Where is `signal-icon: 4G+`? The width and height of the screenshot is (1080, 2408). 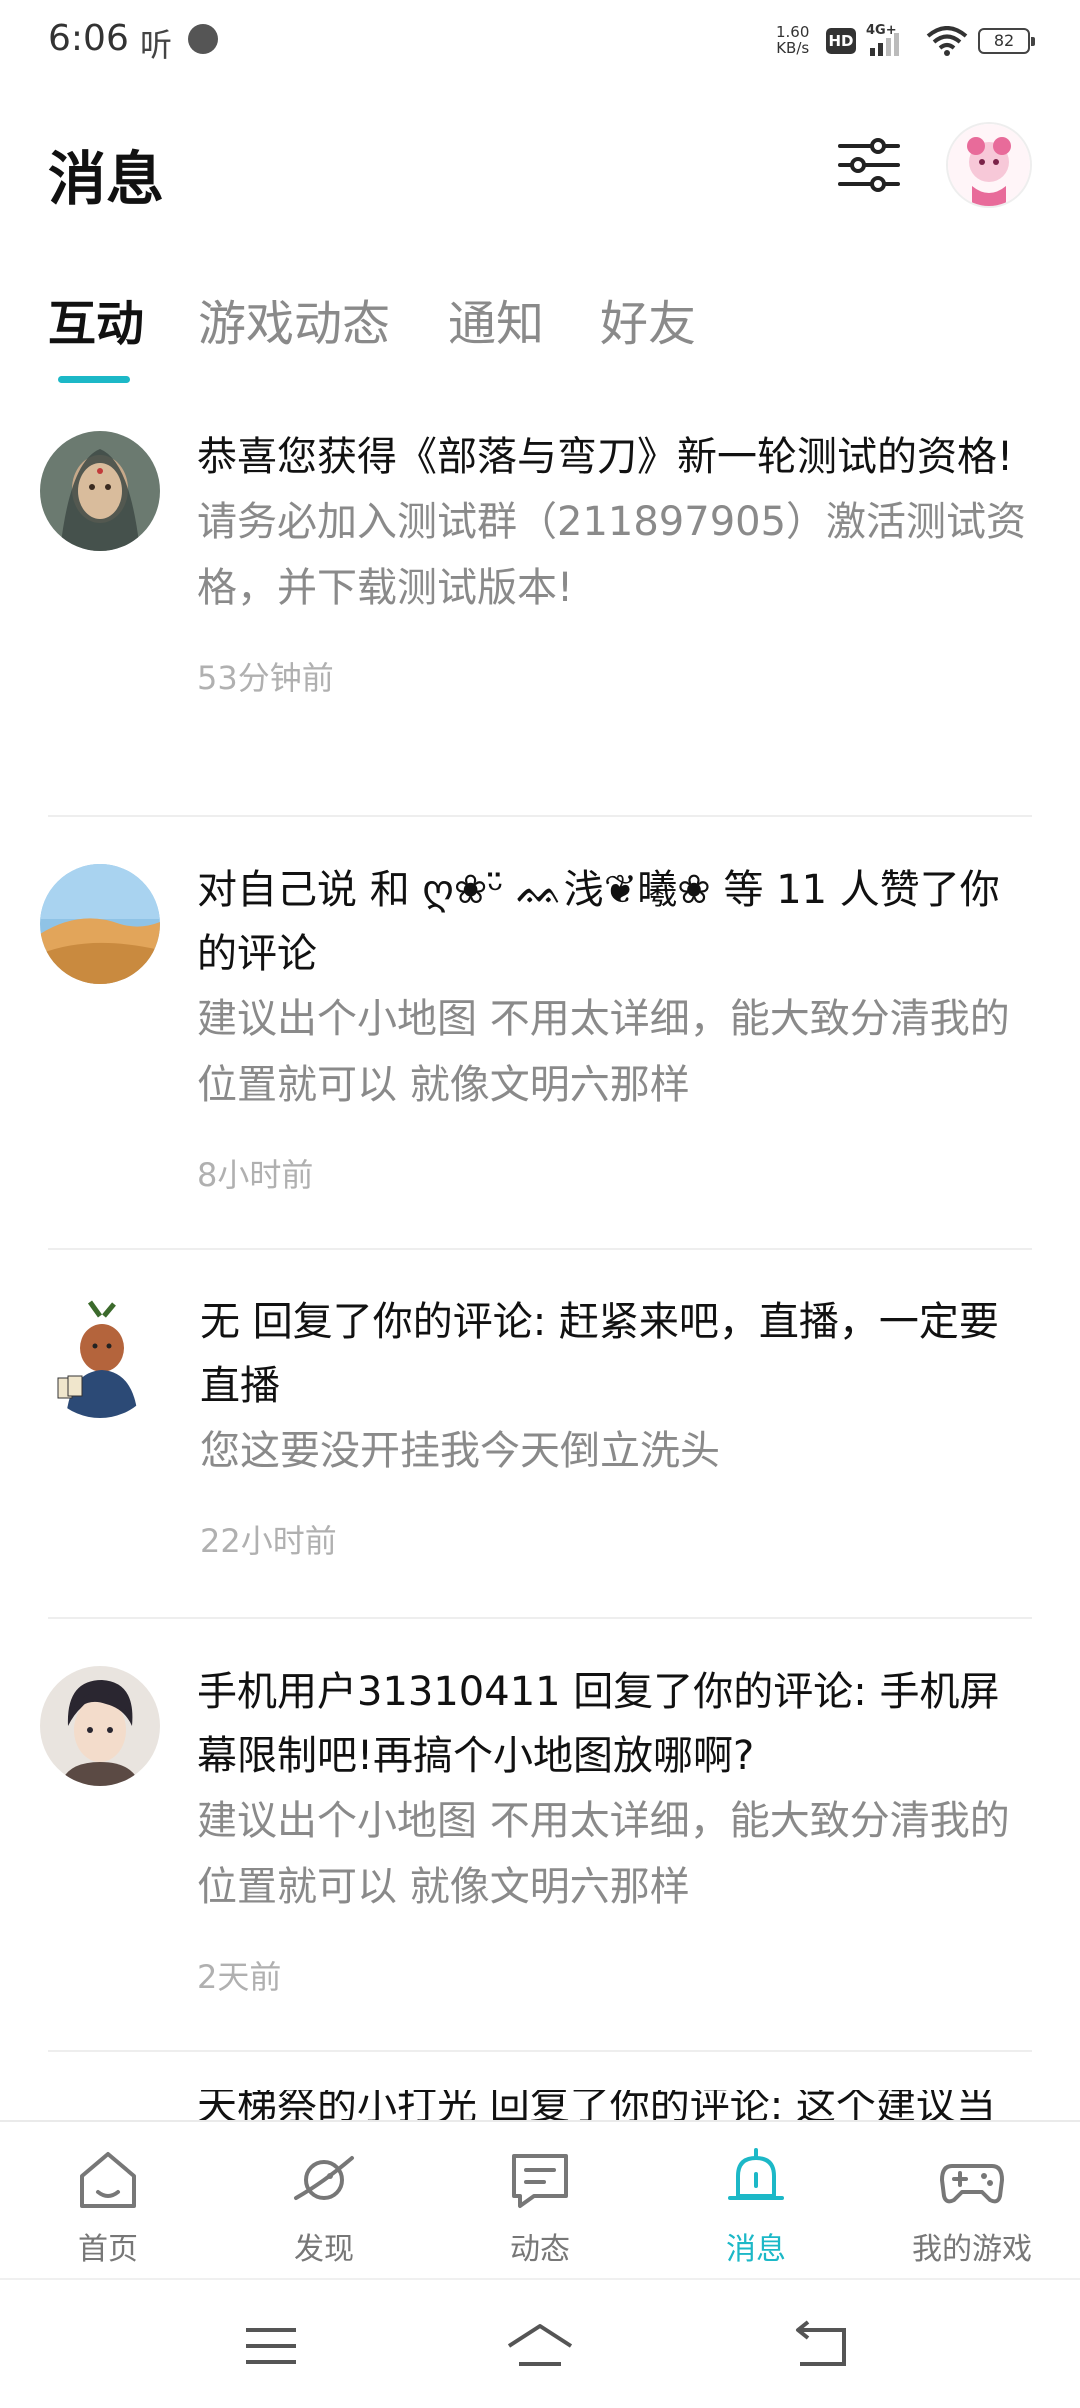 signal-icon: 4G+ is located at coordinates (882, 39).